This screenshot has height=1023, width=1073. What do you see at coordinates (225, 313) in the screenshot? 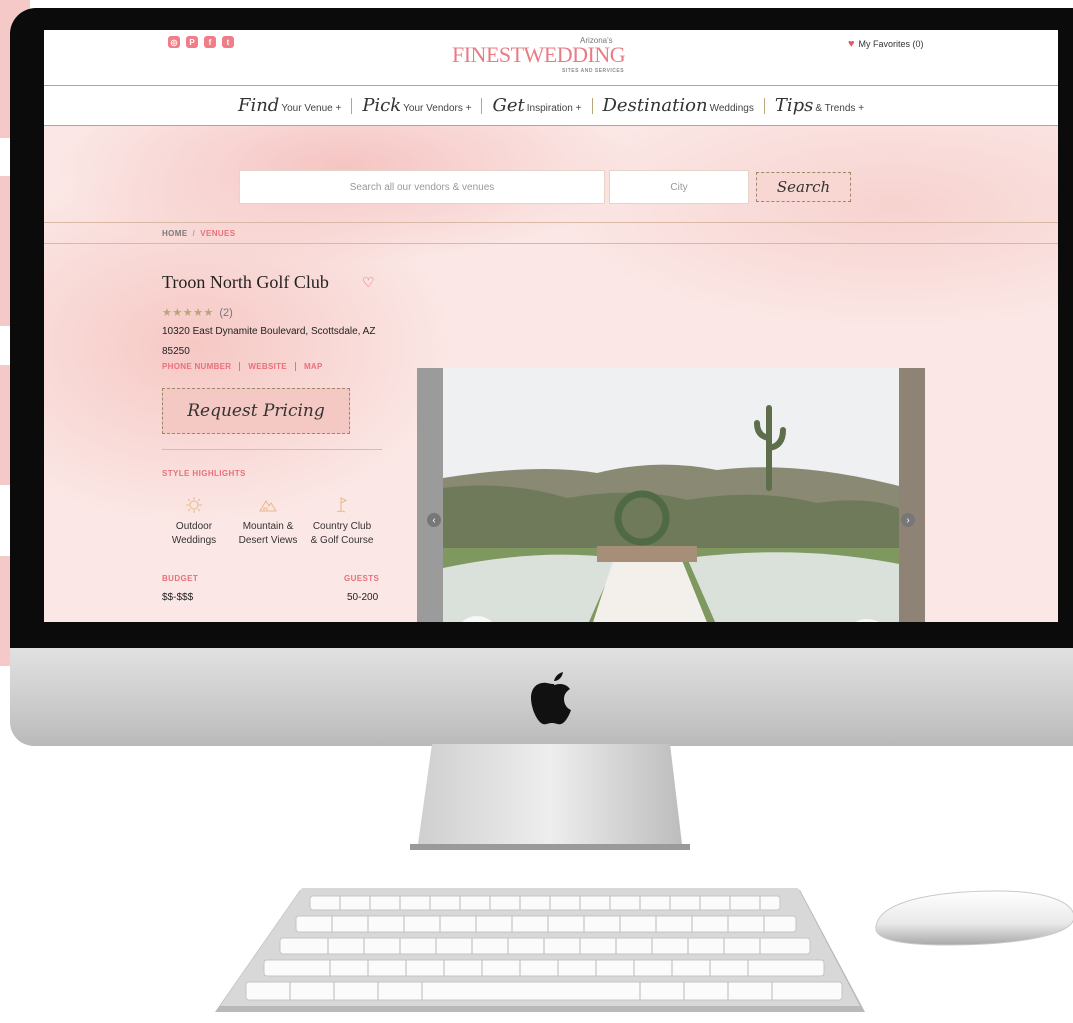
I see `review-count: (2)` at bounding box center [225, 313].